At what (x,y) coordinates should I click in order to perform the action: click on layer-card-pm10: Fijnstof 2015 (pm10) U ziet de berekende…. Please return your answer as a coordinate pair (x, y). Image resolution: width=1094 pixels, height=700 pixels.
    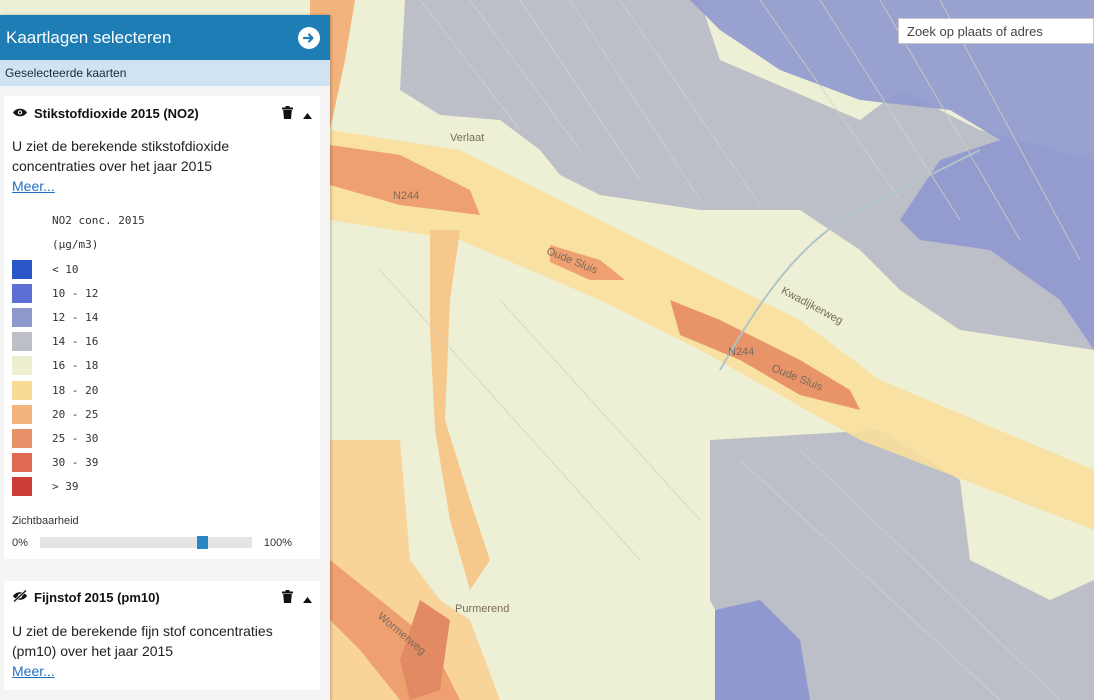
    Looking at the image, I should click on (162, 635).